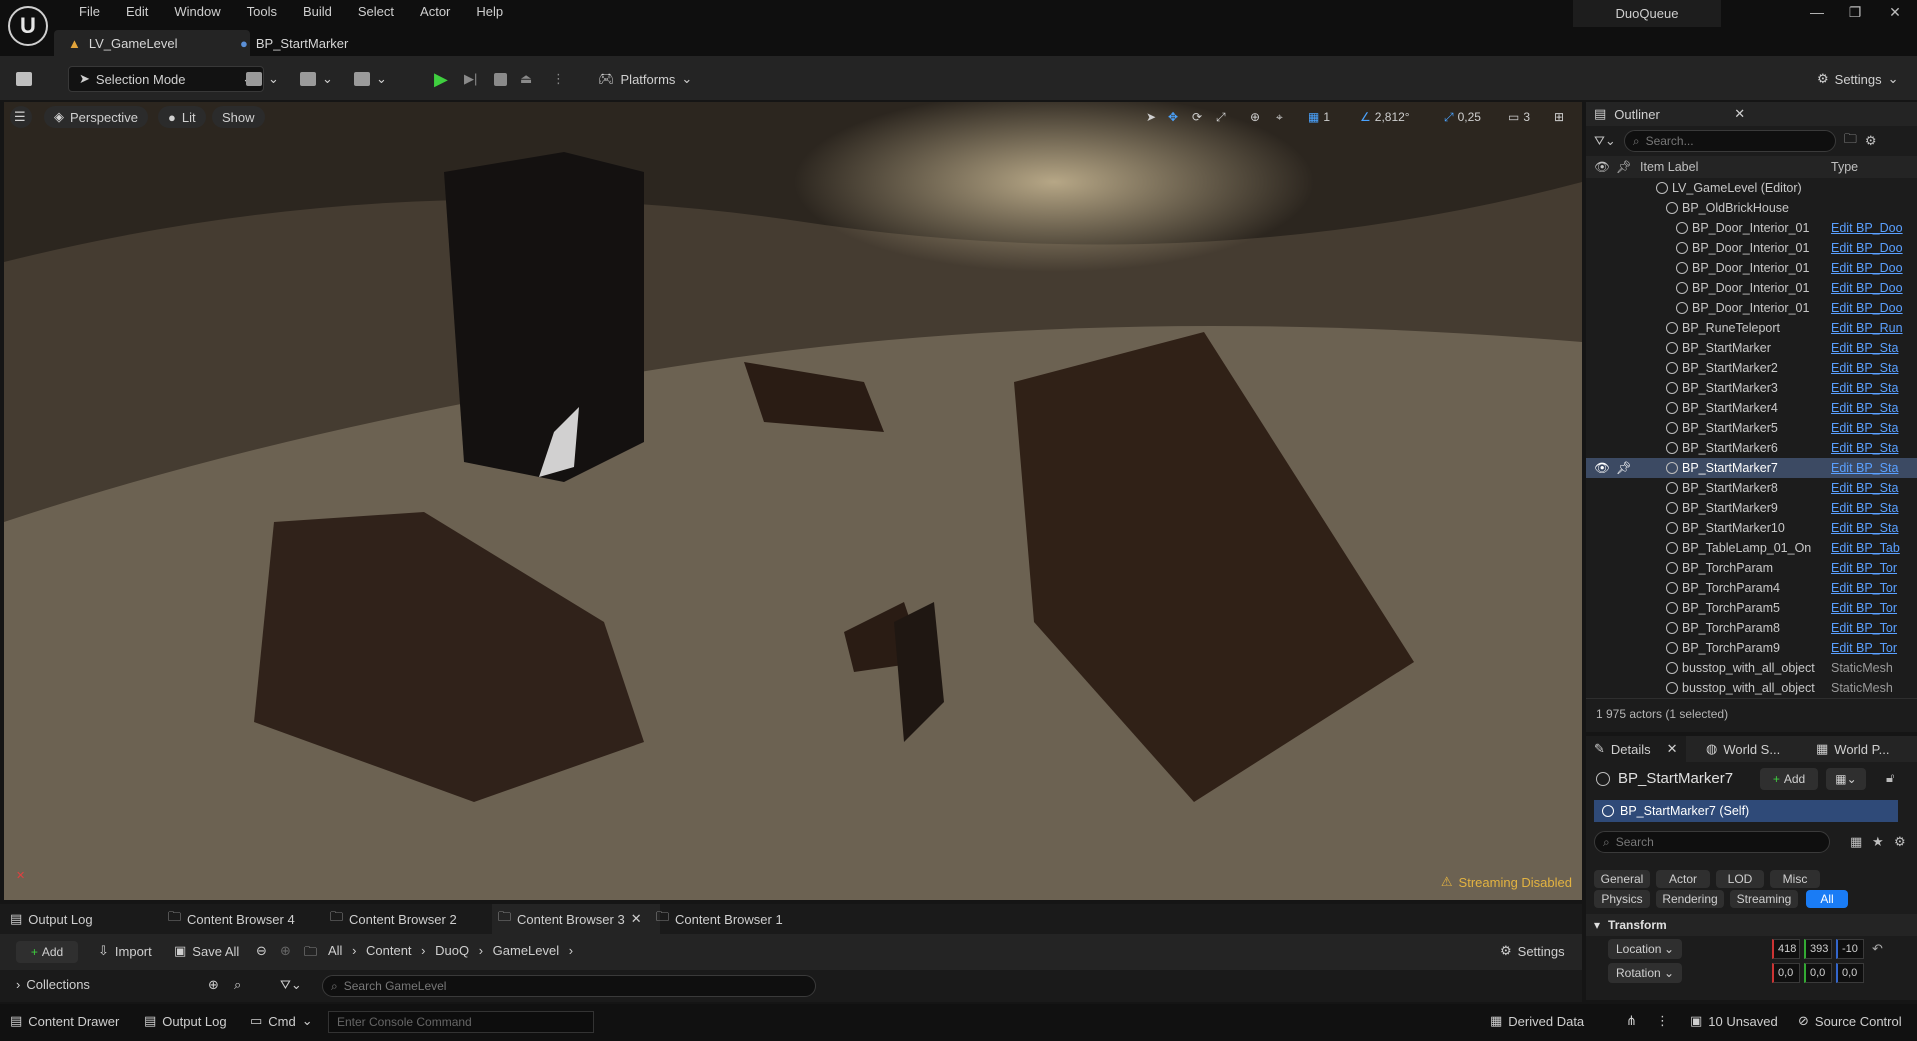  I want to click on filter-streaming: Streaming, so click(1764, 899).